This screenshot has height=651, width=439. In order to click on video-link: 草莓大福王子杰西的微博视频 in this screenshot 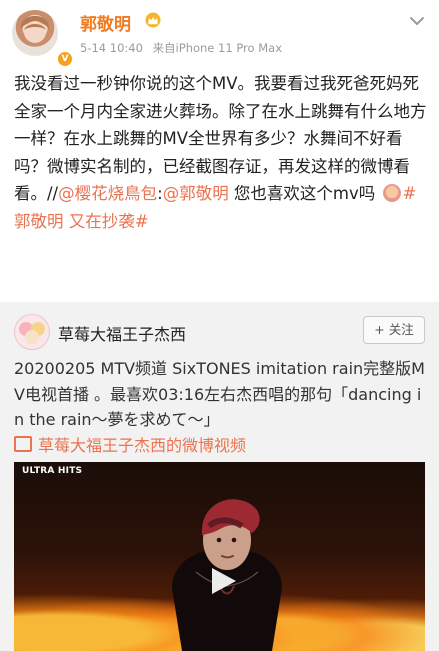, I will do `click(130, 444)`.